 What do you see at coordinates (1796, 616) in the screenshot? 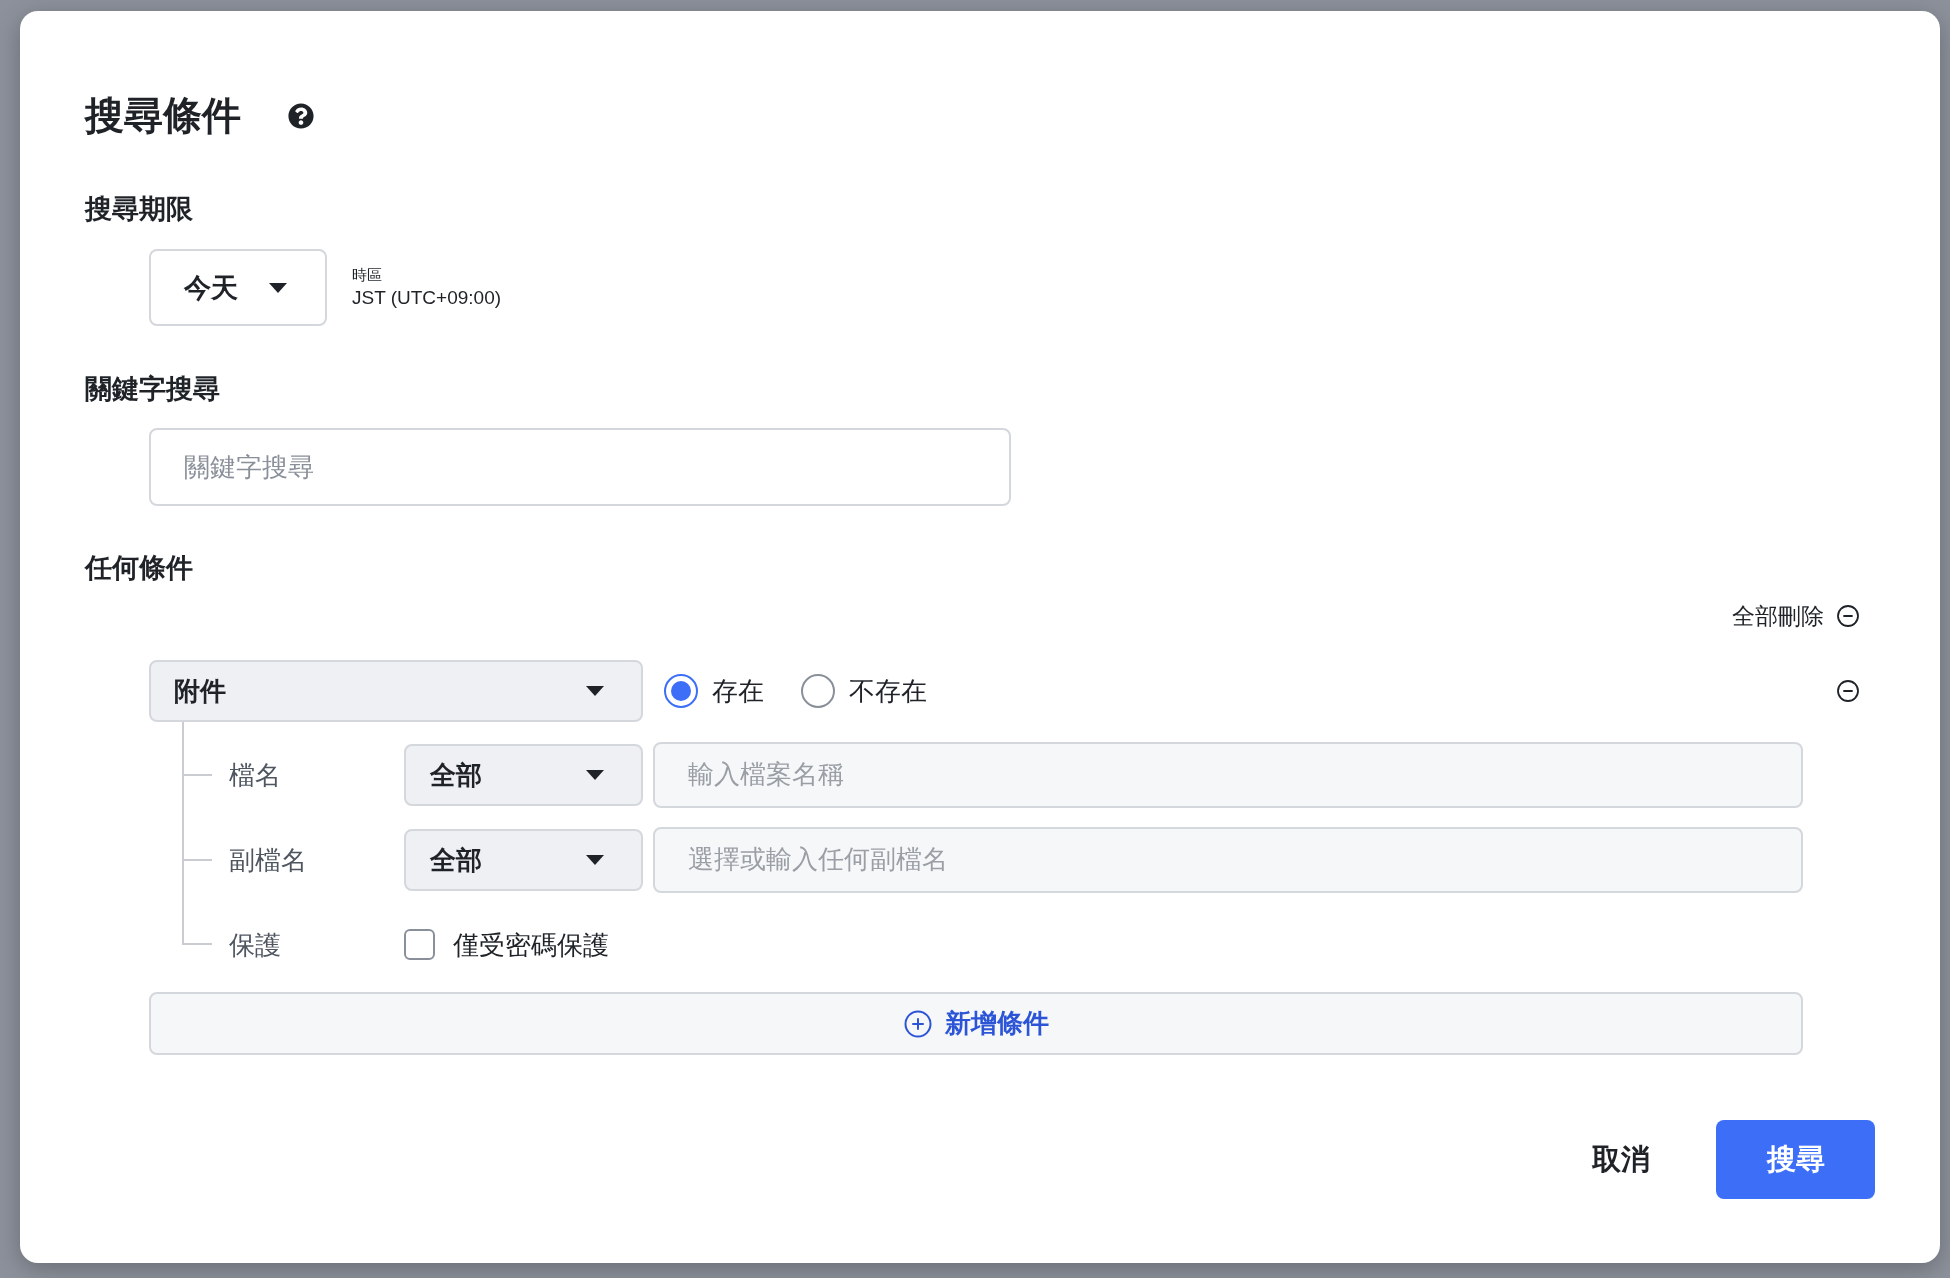
I see `remove-all-button: 全部刪除` at bounding box center [1796, 616].